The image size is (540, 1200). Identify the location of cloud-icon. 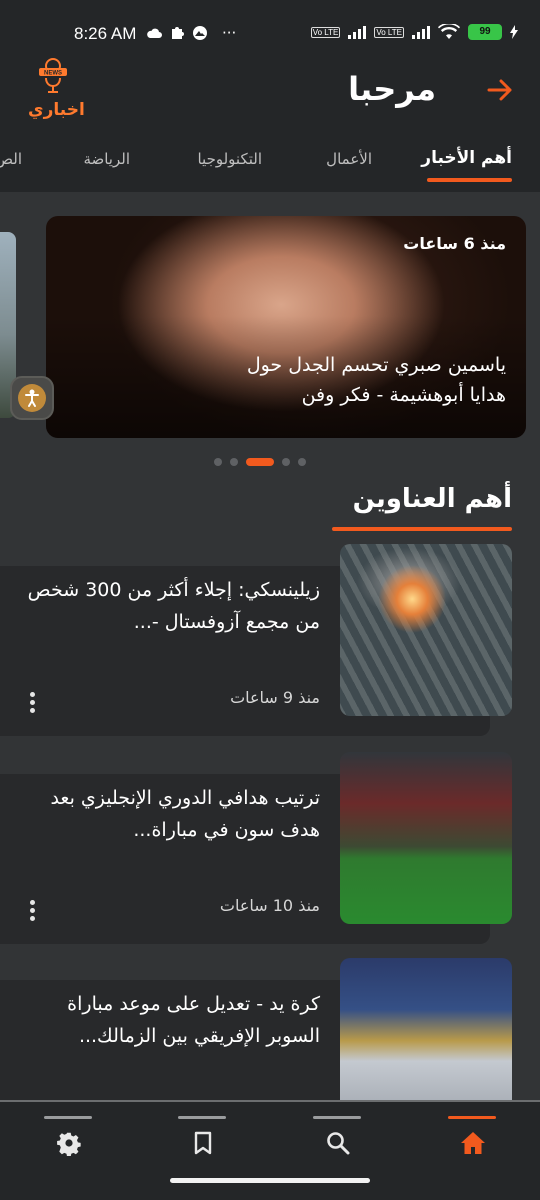
(154, 33).